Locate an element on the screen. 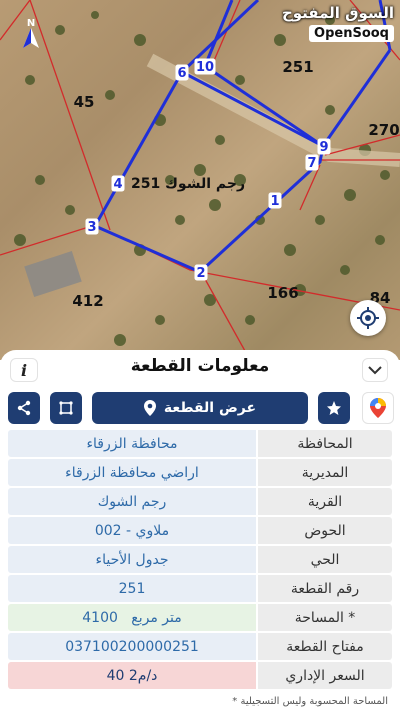  vertex-10: 10 is located at coordinates (205, 66).